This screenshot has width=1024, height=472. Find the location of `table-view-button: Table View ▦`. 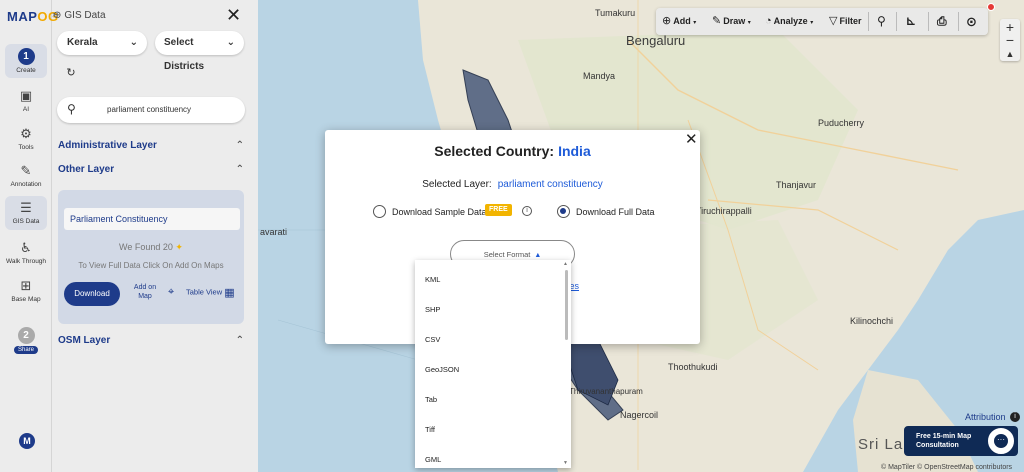

table-view-button: Table View ▦ is located at coordinates (210, 292).